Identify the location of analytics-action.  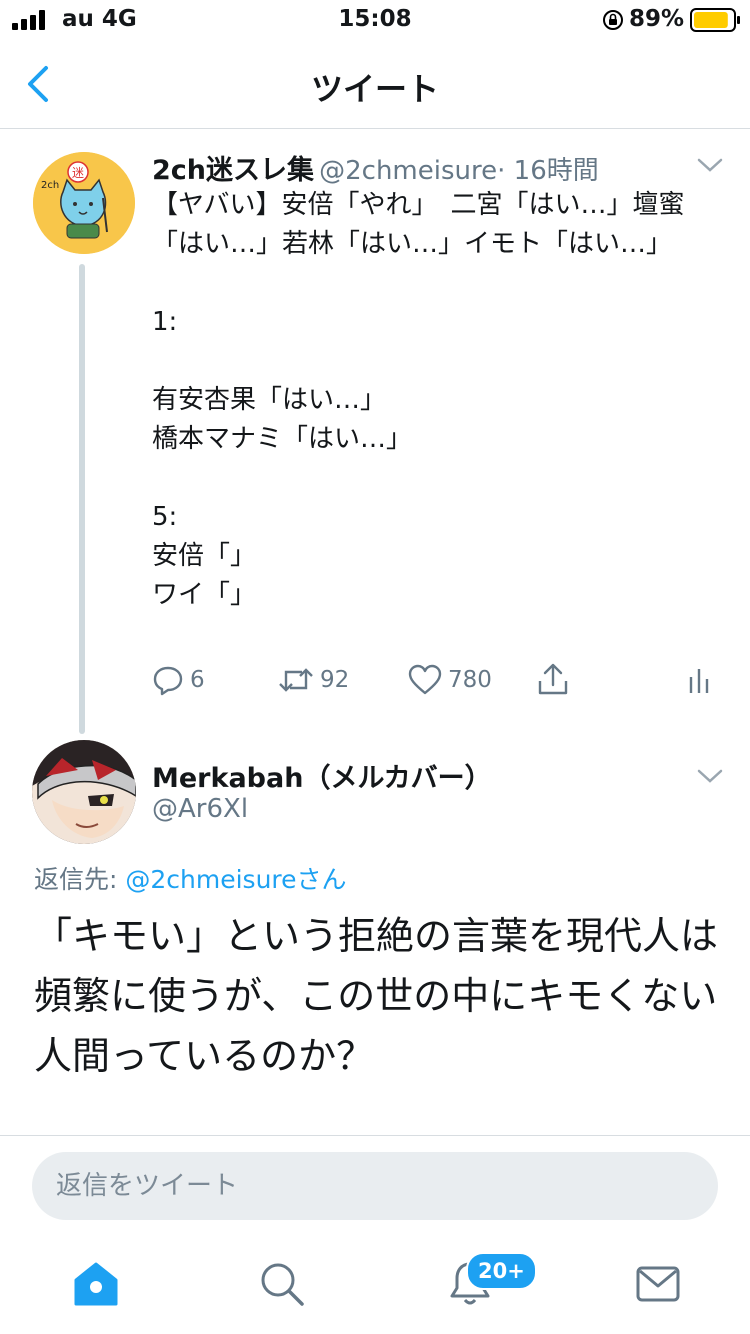
(700, 680).